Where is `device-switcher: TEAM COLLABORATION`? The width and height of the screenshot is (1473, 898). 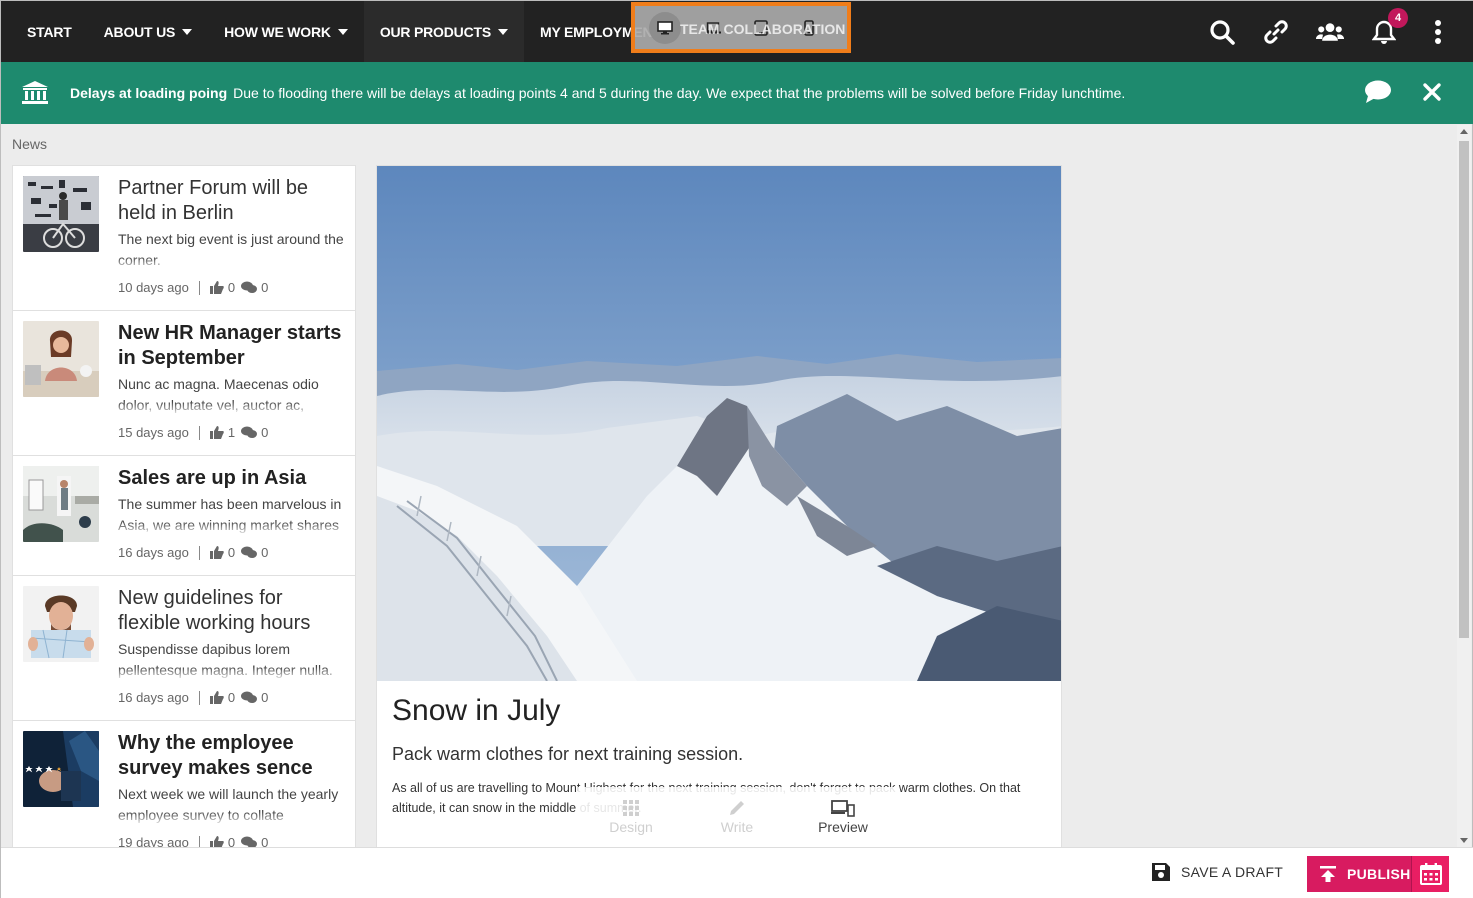
device-switcher: TEAM COLLABORATION is located at coordinates (741, 27).